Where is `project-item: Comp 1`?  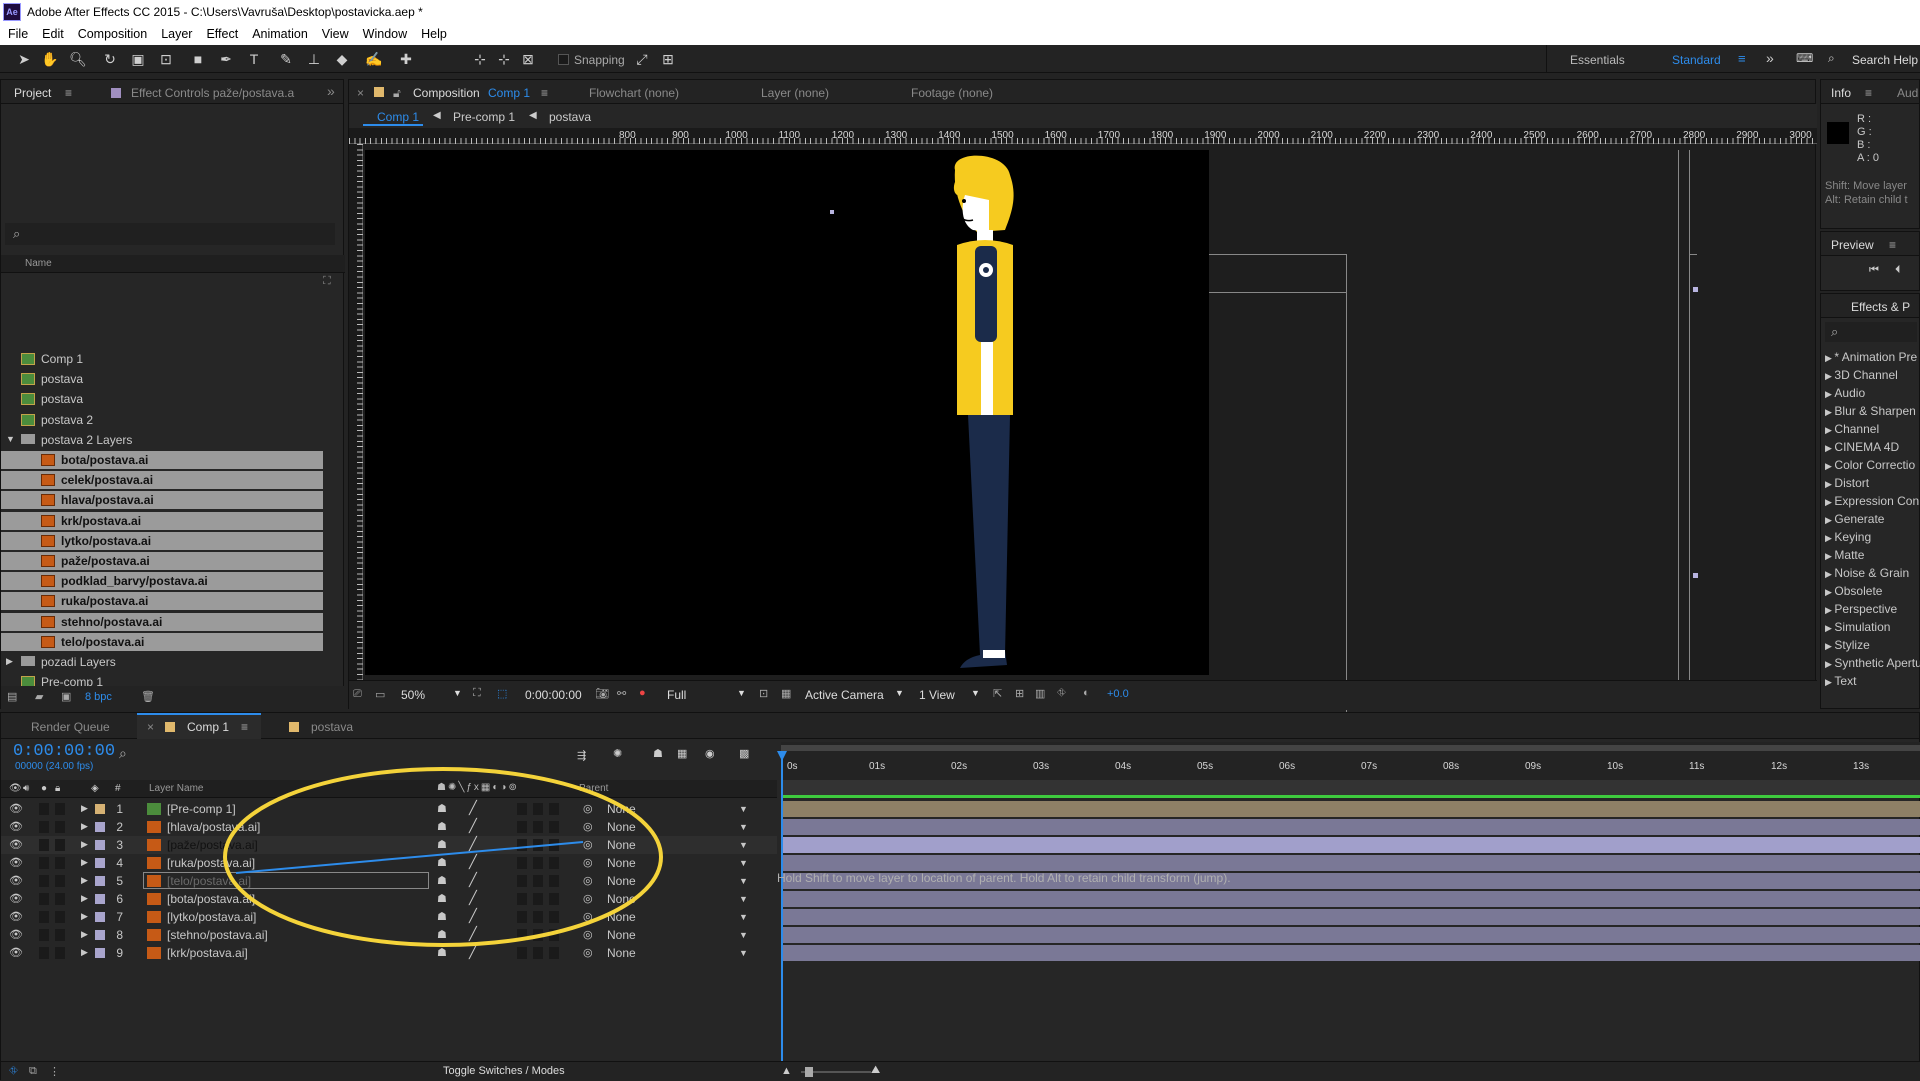
project-item: Comp 1 is located at coordinates (162, 359).